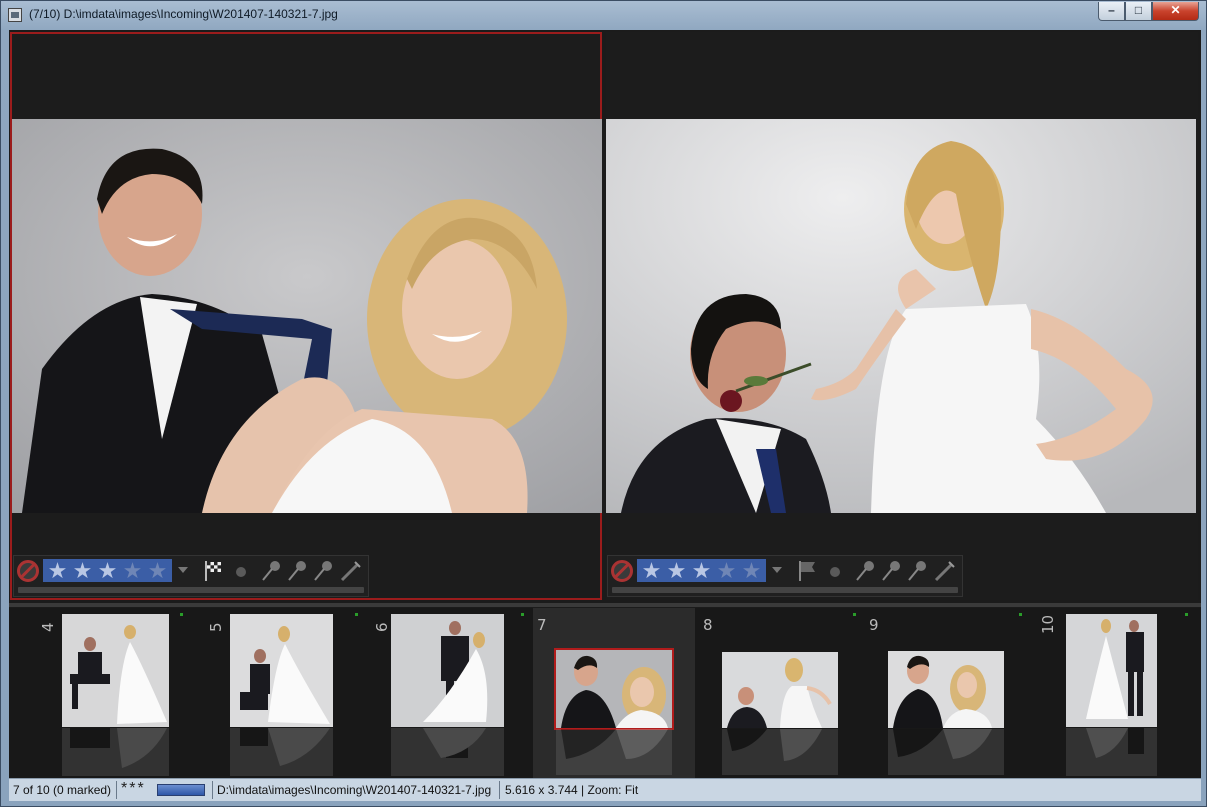 The height and width of the screenshot is (807, 1207). I want to click on maximize-icon: □, so click(1138, 10).